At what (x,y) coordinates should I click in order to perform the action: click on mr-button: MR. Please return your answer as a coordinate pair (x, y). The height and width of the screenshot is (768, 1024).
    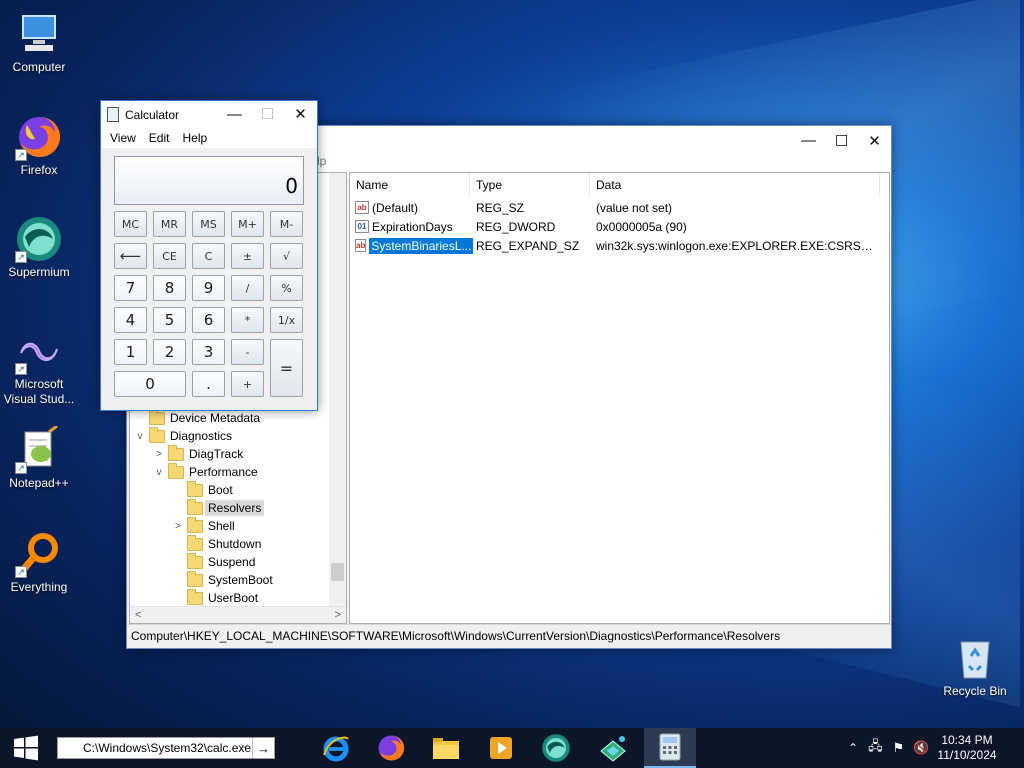
    Looking at the image, I should click on (169, 224).